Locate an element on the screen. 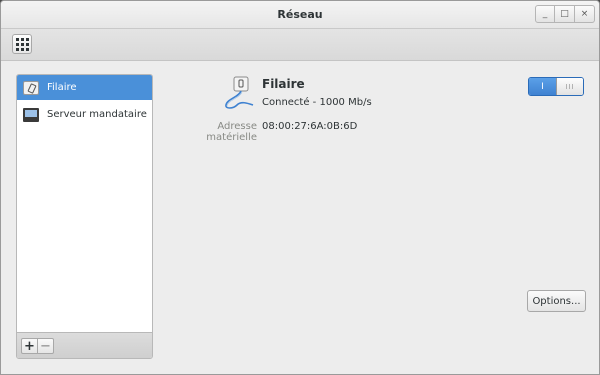 The image size is (600, 375). sidebar-item-proxy: Serveur mandataire is located at coordinates (84, 114).